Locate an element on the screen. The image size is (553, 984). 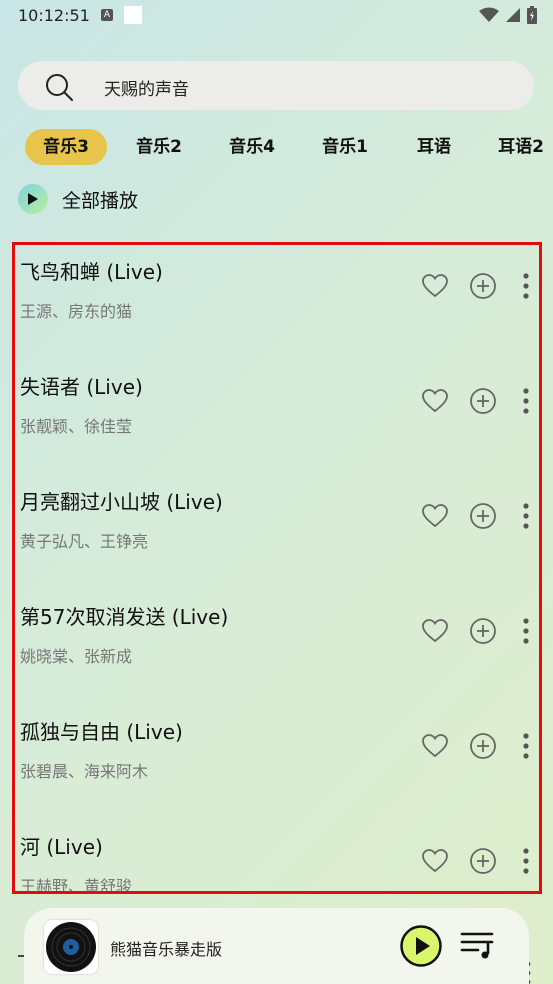
tab-whisper2: 耳语2 is located at coordinates (521, 147).